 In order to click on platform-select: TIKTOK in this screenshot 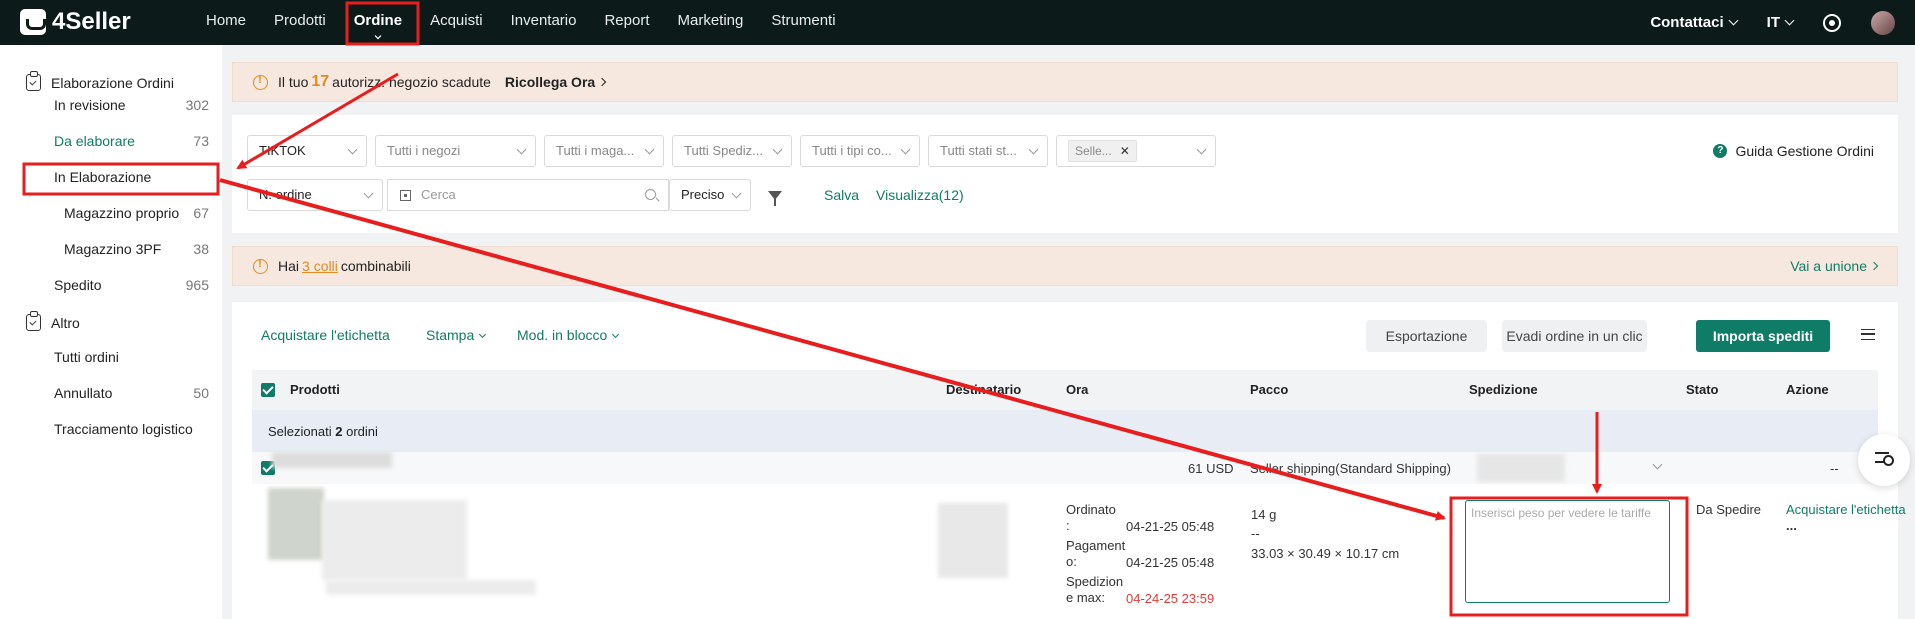, I will do `click(307, 151)`.